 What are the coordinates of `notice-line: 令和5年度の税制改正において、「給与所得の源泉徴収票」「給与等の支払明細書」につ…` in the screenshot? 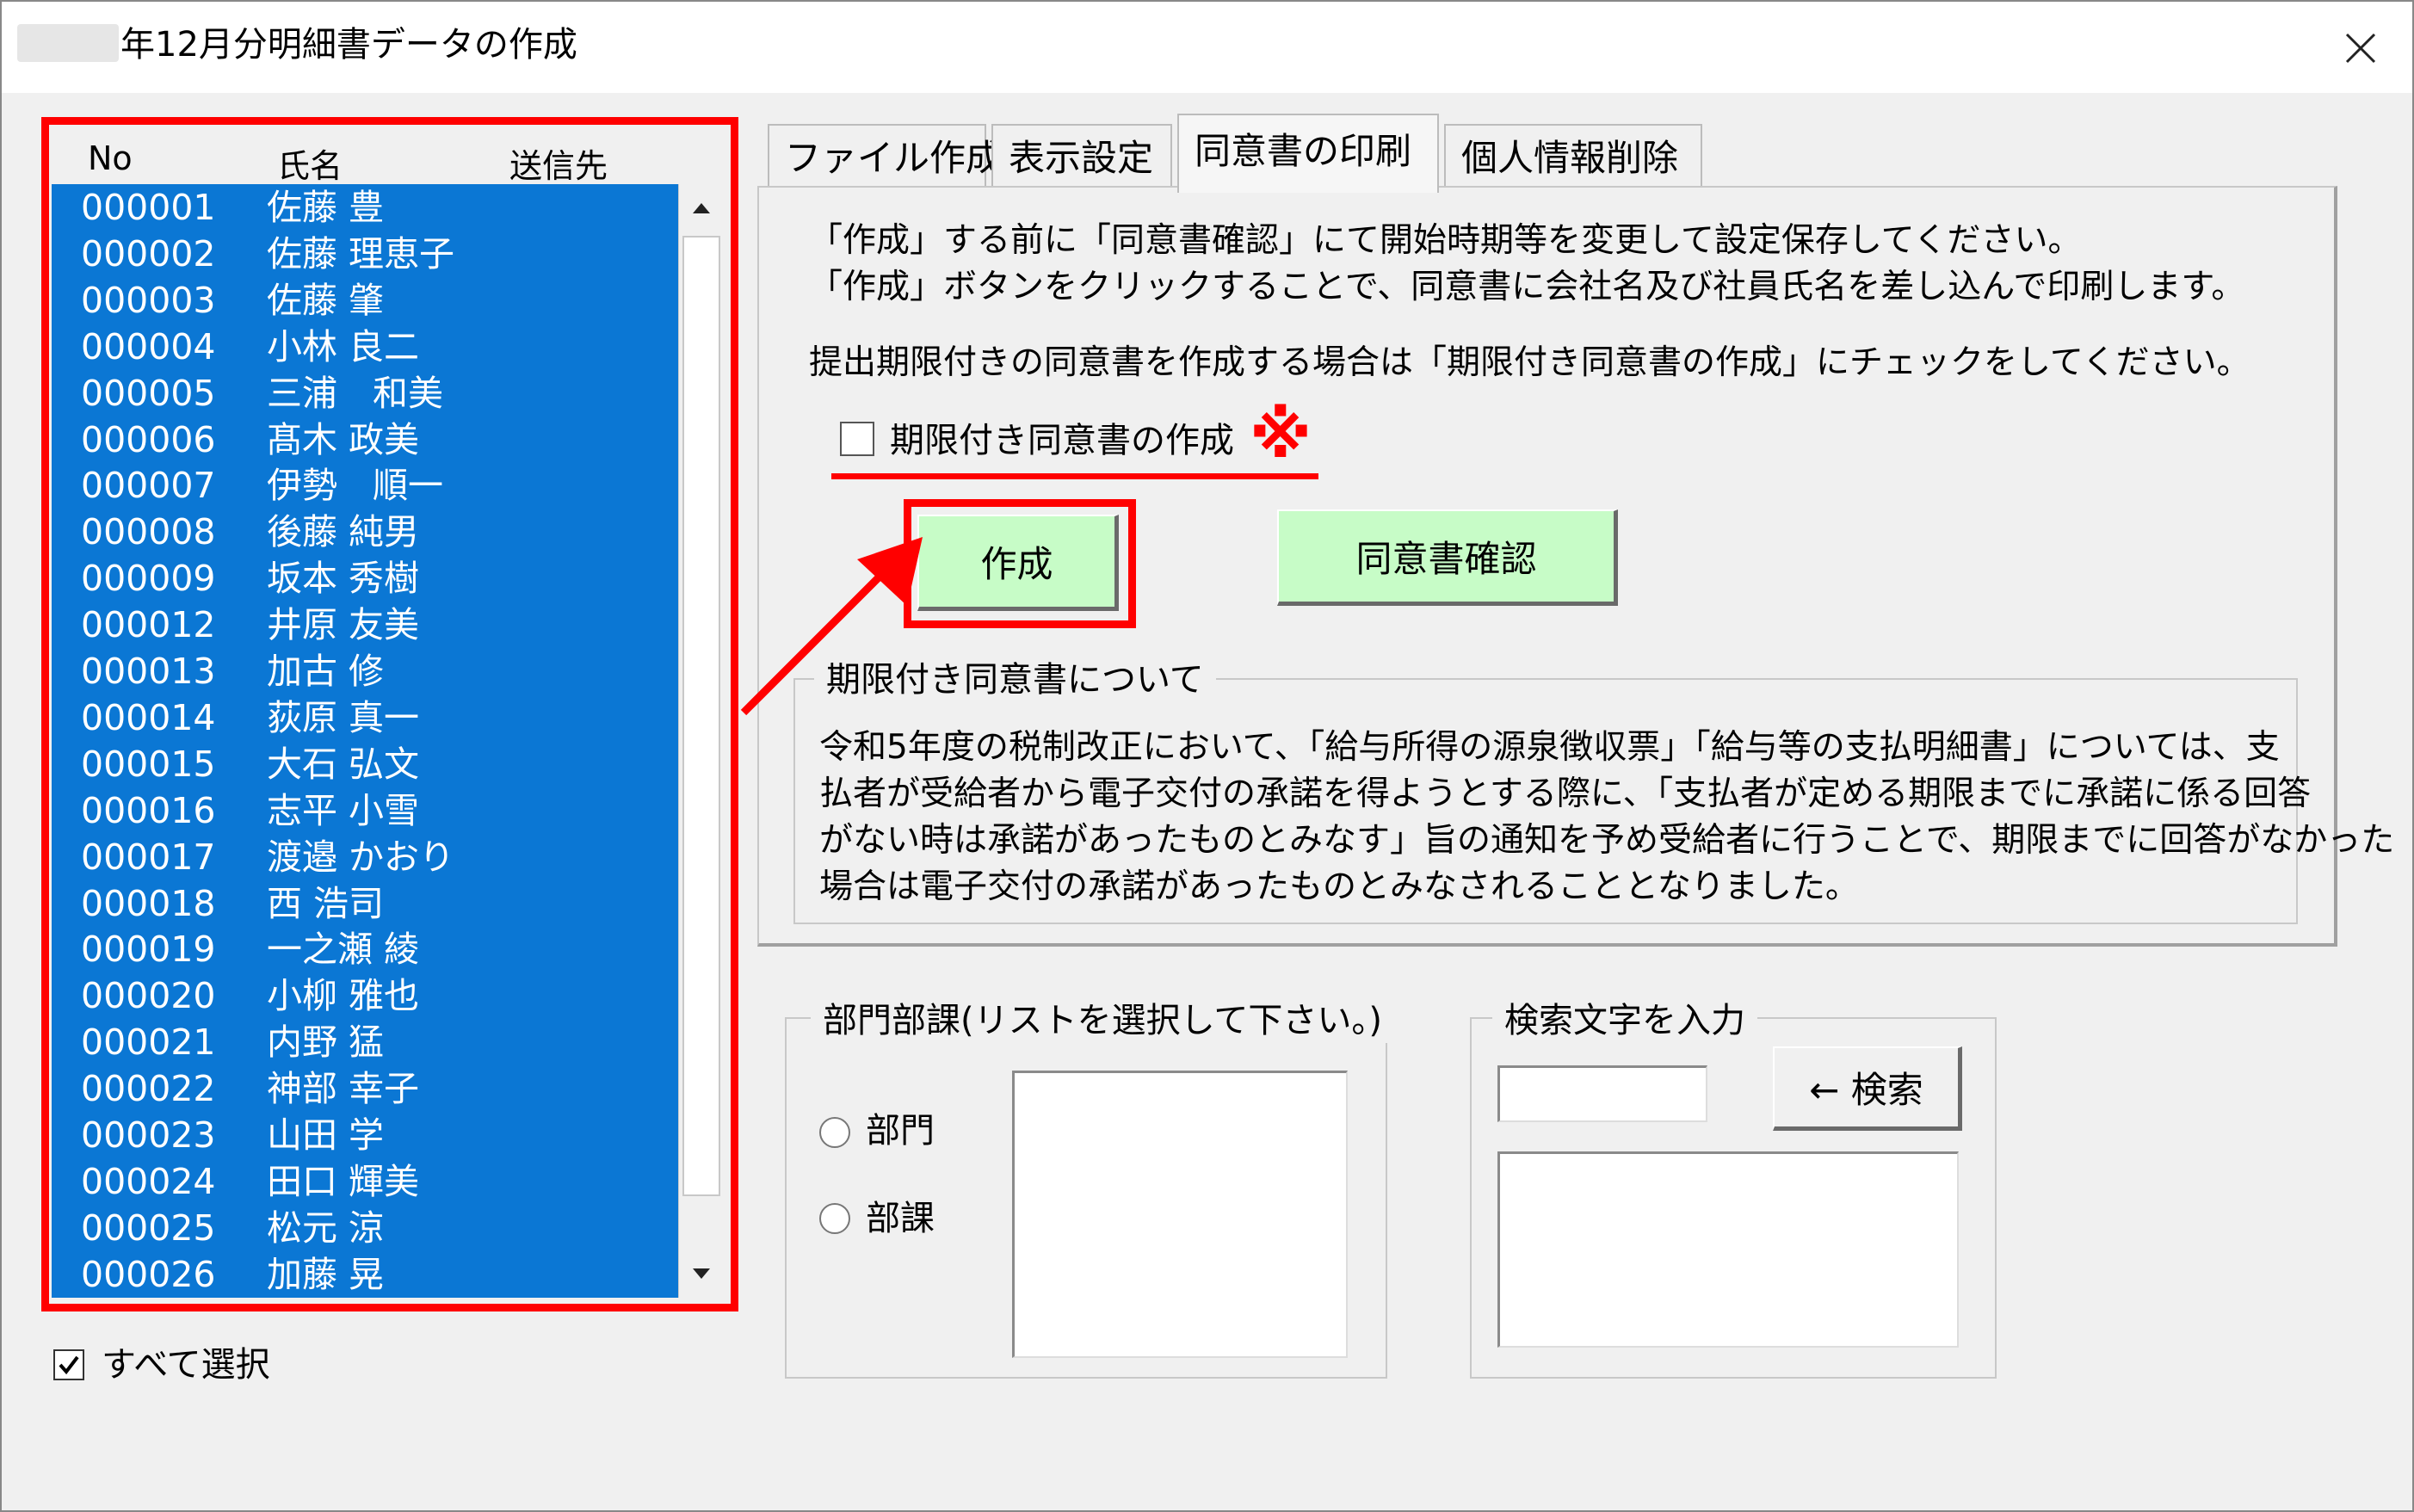 It's located at (1549, 747).